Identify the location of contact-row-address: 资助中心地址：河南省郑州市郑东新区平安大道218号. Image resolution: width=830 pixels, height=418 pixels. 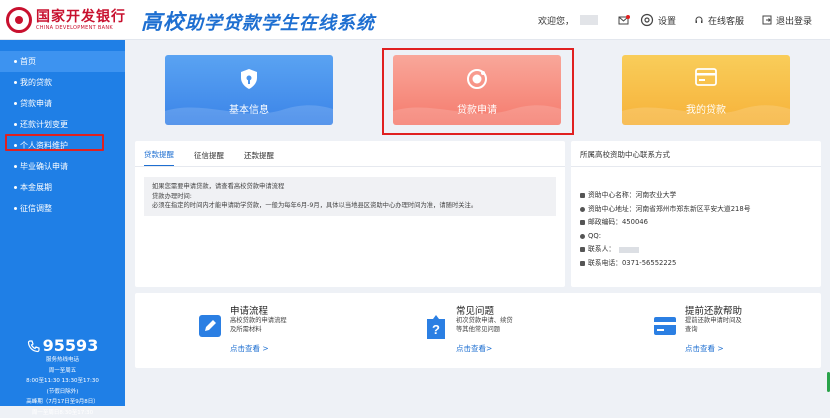
(700, 210).